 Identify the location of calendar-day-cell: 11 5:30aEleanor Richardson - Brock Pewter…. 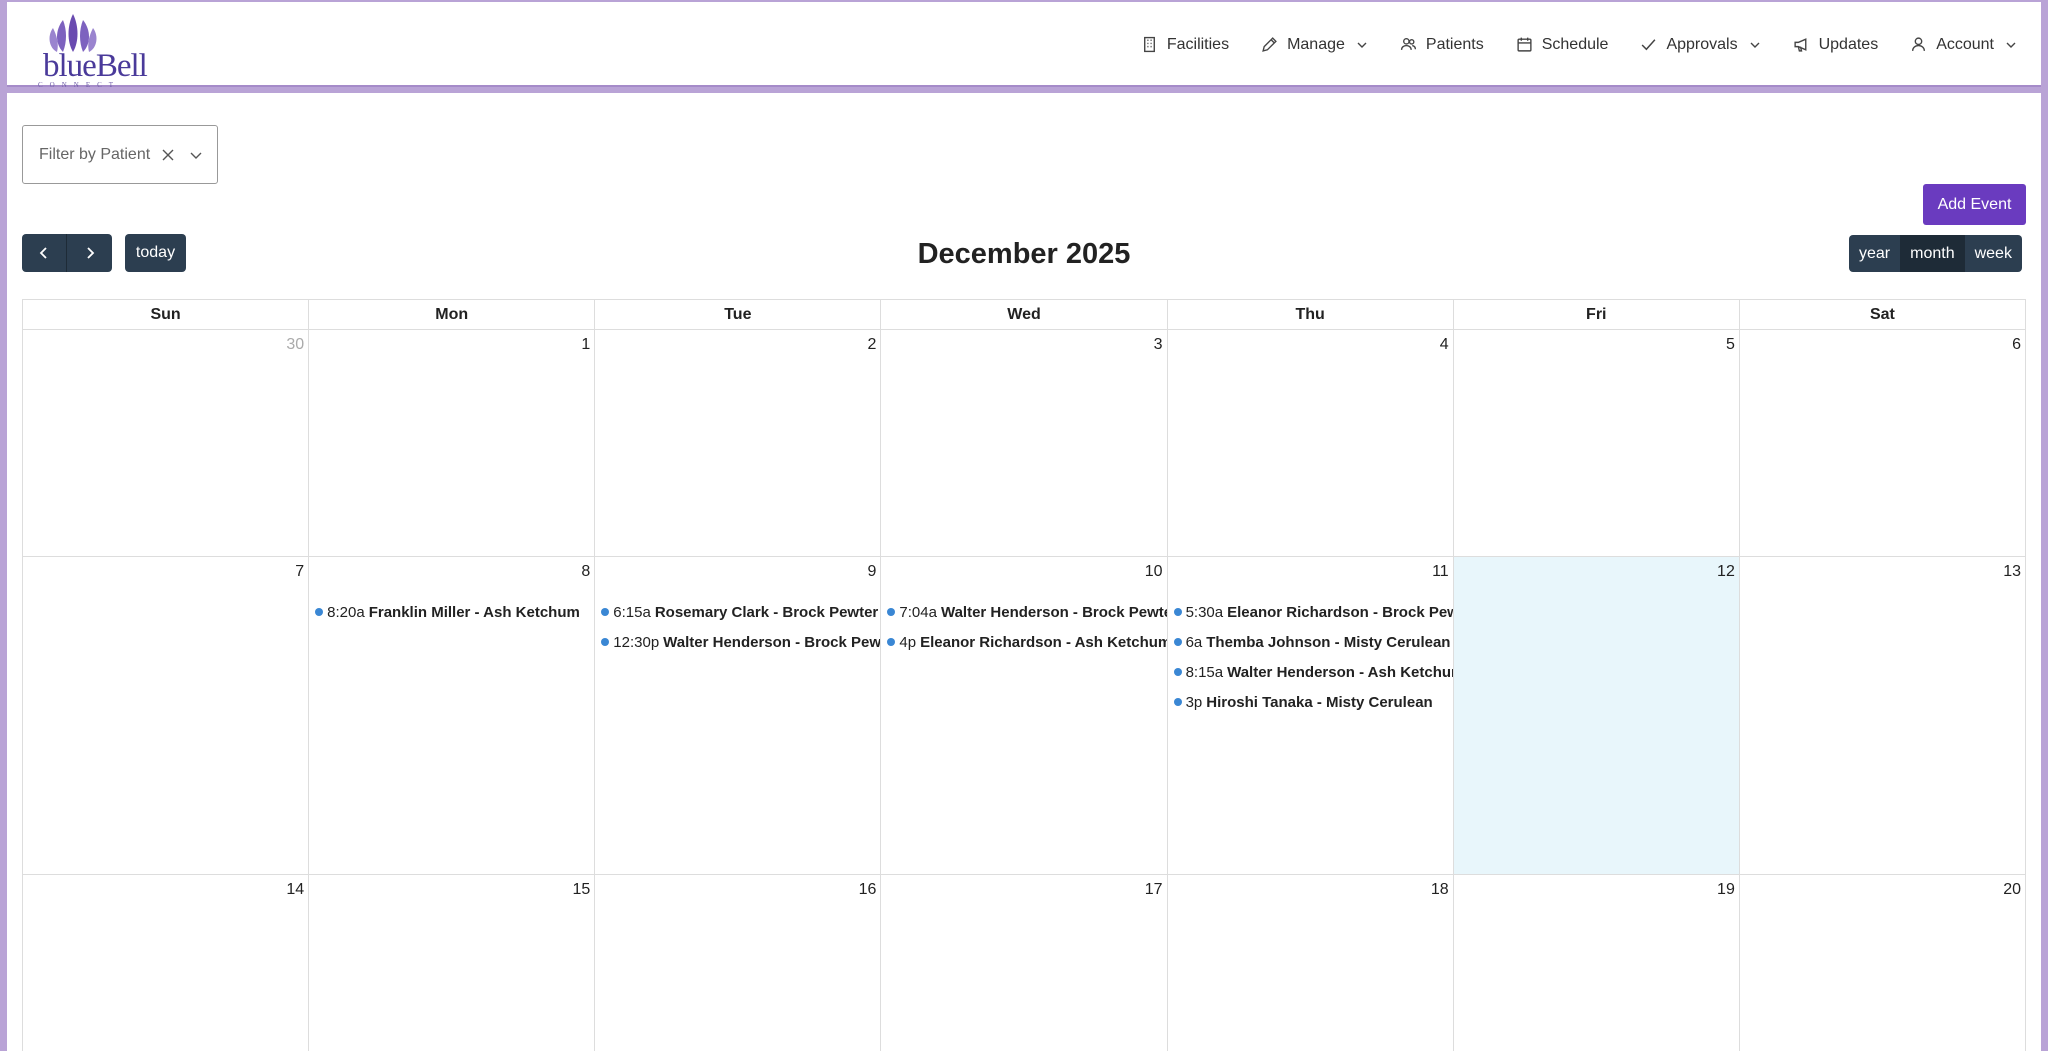
(1310, 716).